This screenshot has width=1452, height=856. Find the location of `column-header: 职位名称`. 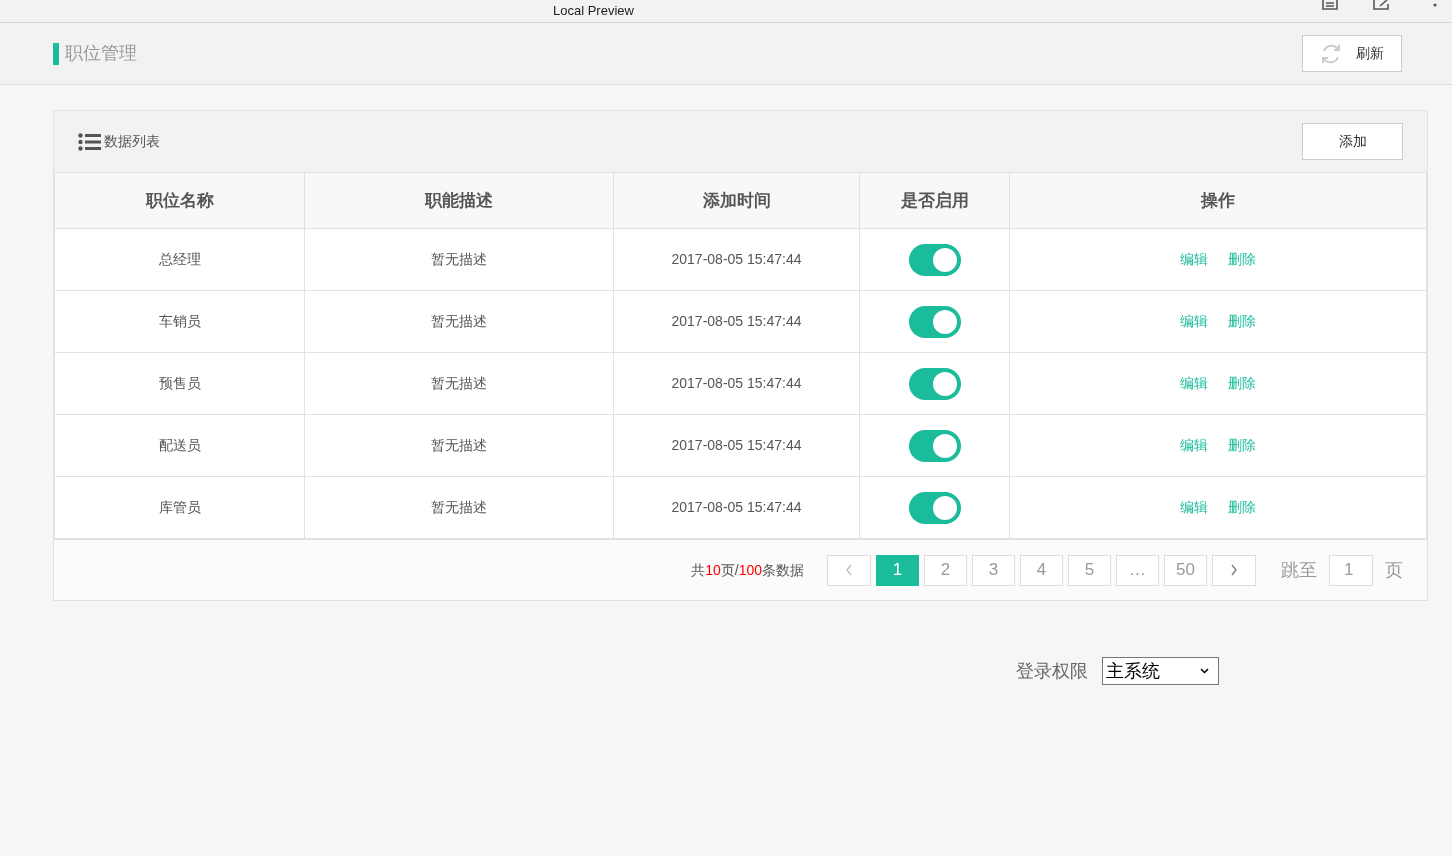

column-header: 职位名称 is located at coordinates (179, 200).